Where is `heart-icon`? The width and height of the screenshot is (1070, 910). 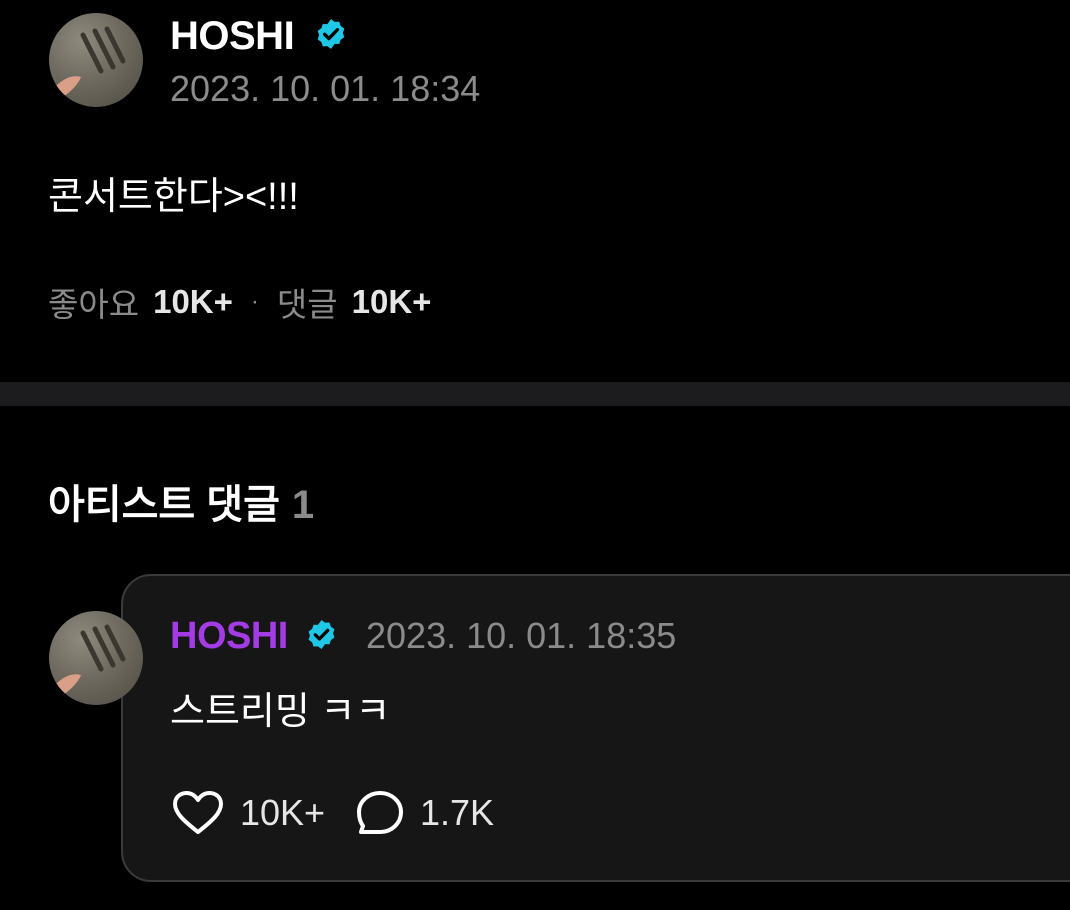 heart-icon is located at coordinates (198, 812).